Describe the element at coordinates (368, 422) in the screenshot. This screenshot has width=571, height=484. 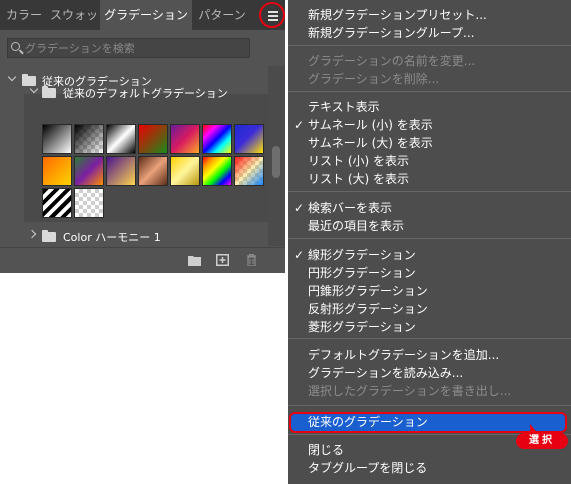
I see `menu-item-legacy-gradients: 従来のグラデーション` at that location.